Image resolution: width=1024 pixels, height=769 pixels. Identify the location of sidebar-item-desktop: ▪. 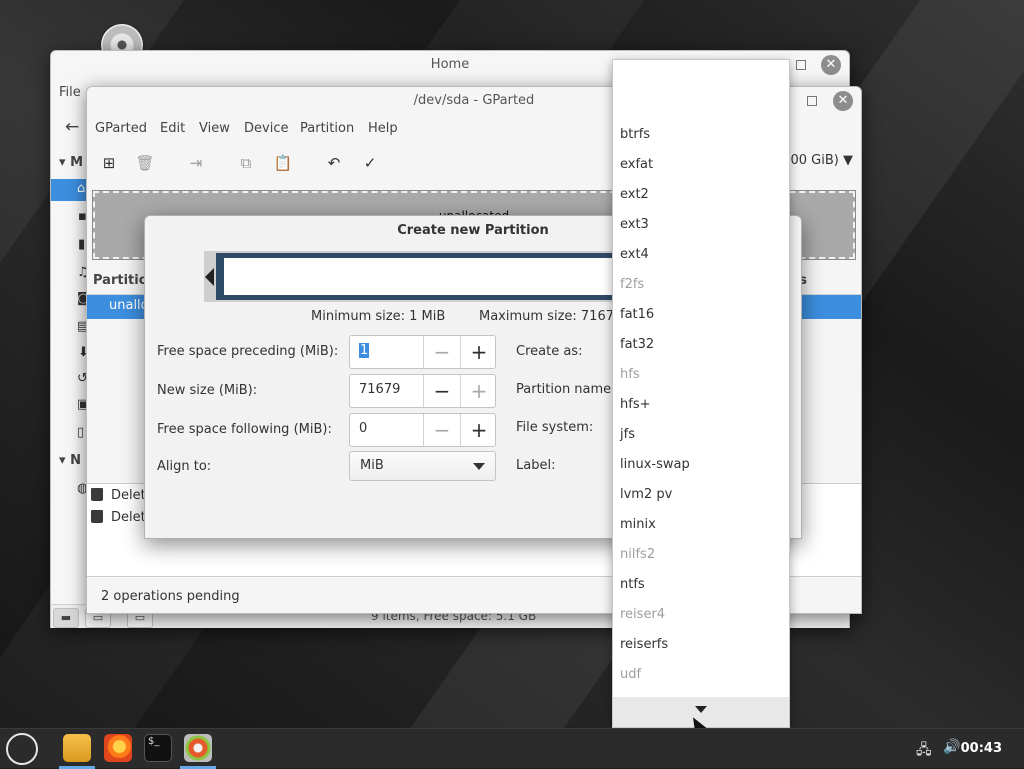
(69, 218).